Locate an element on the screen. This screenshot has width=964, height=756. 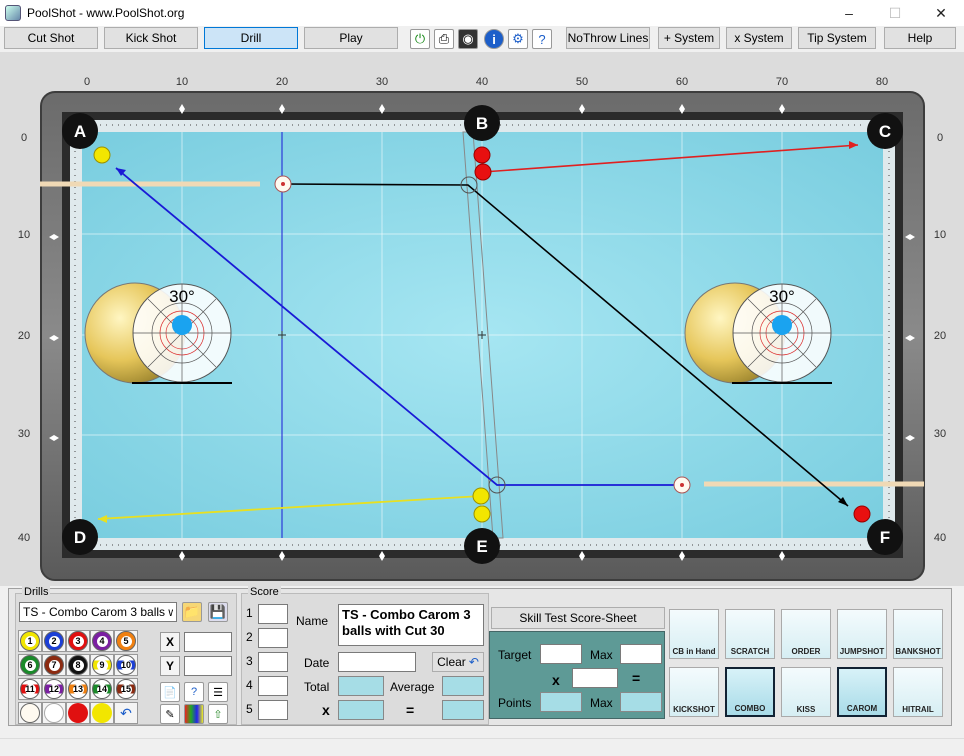
ghost-ball-icon is located at coordinates (54, 713).